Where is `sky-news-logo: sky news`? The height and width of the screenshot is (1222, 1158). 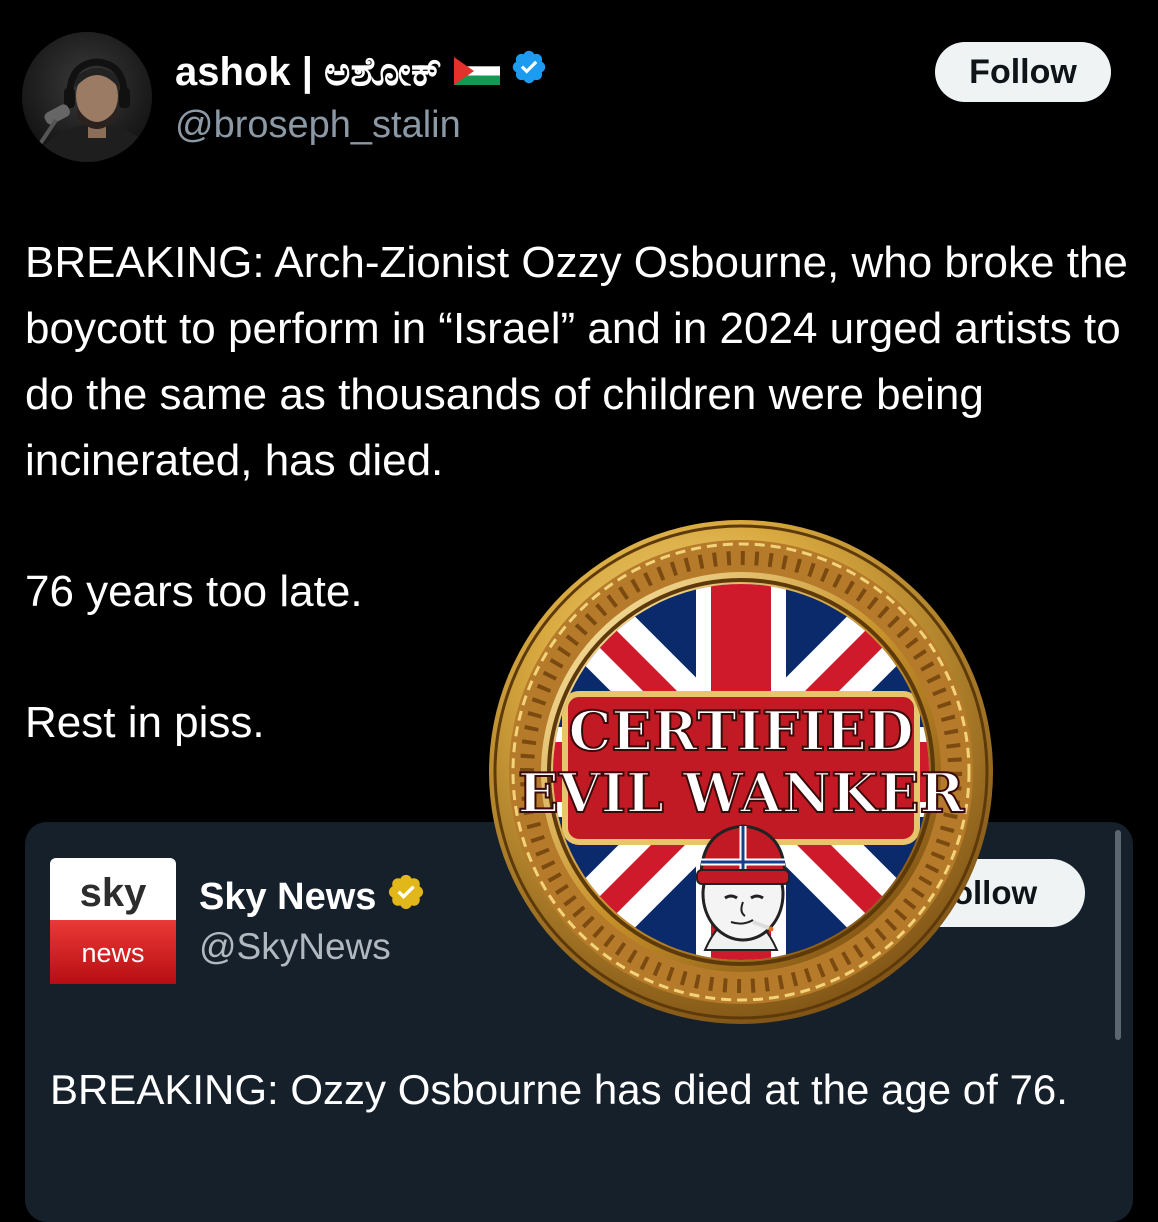 sky-news-logo: sky news is located at coordinates (113, 921).